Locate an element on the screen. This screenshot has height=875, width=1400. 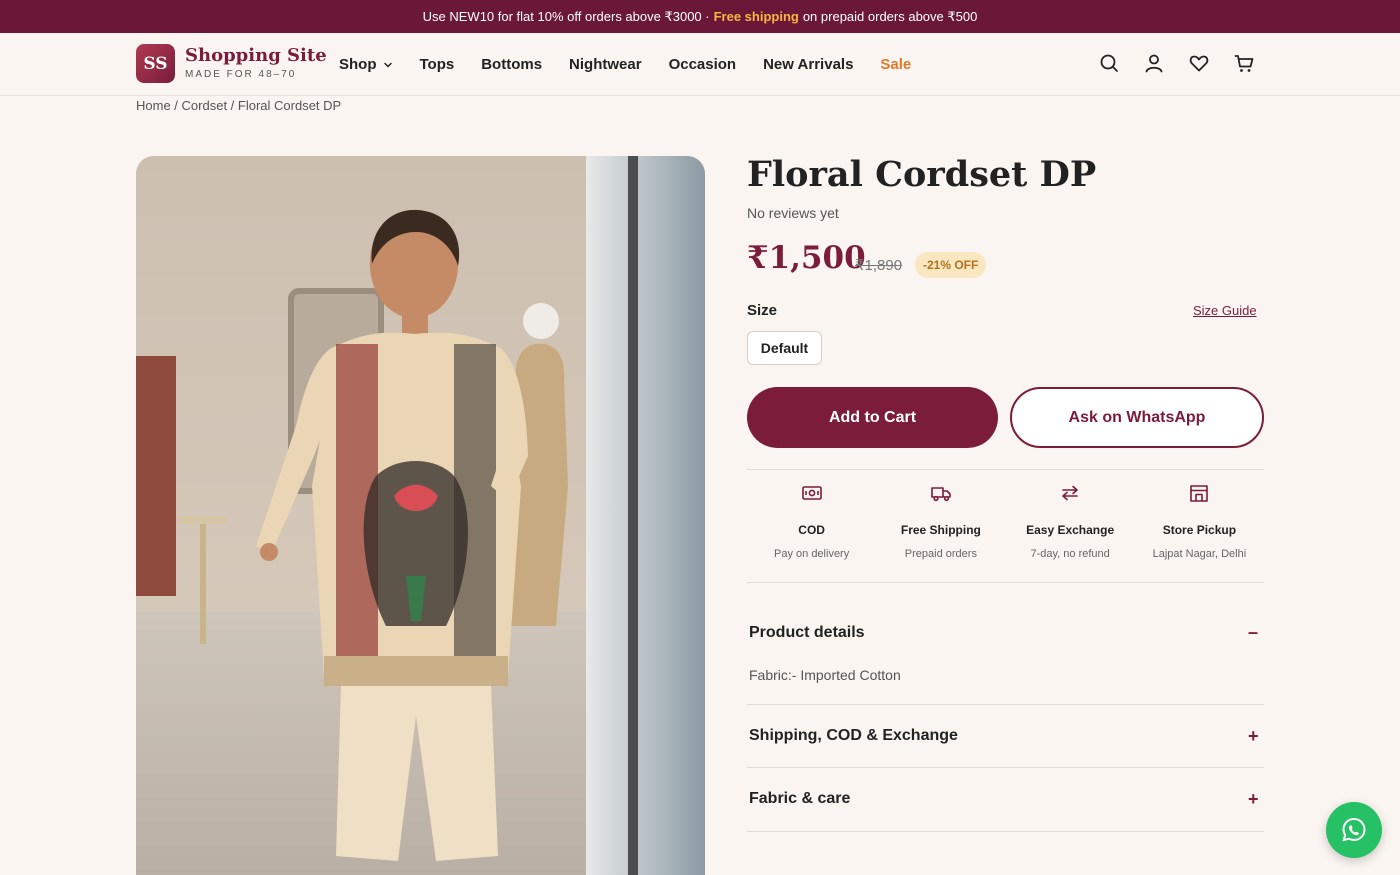
add-to-cart-button: Add to Cart is located at coordinates (872, 417).